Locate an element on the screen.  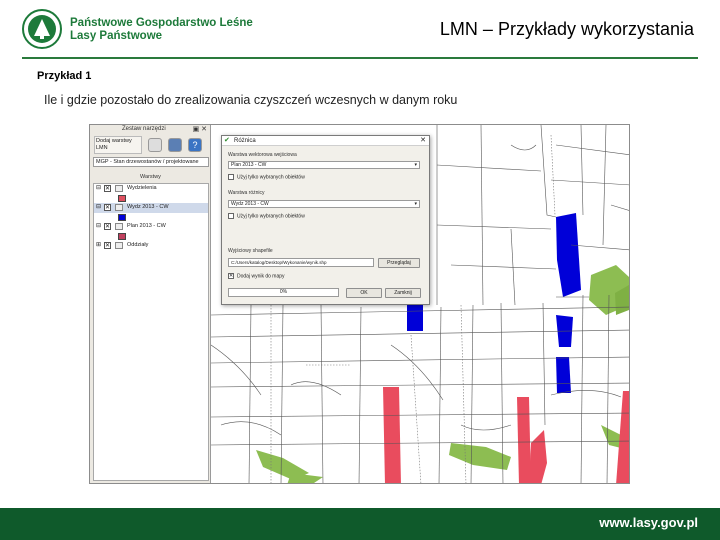
layer-item-wydzielenia: ⊟ ✕ Wydzielenia is located at coordinates (151, 189).